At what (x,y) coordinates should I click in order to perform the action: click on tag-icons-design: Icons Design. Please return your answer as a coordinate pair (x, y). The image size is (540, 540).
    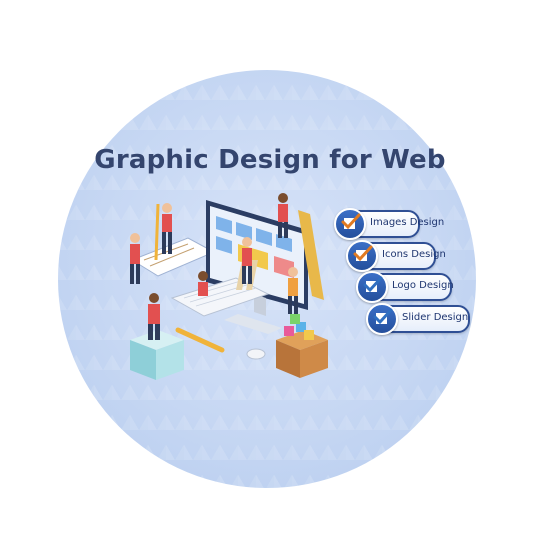
    Looking at the image, I should click on (396, 256).